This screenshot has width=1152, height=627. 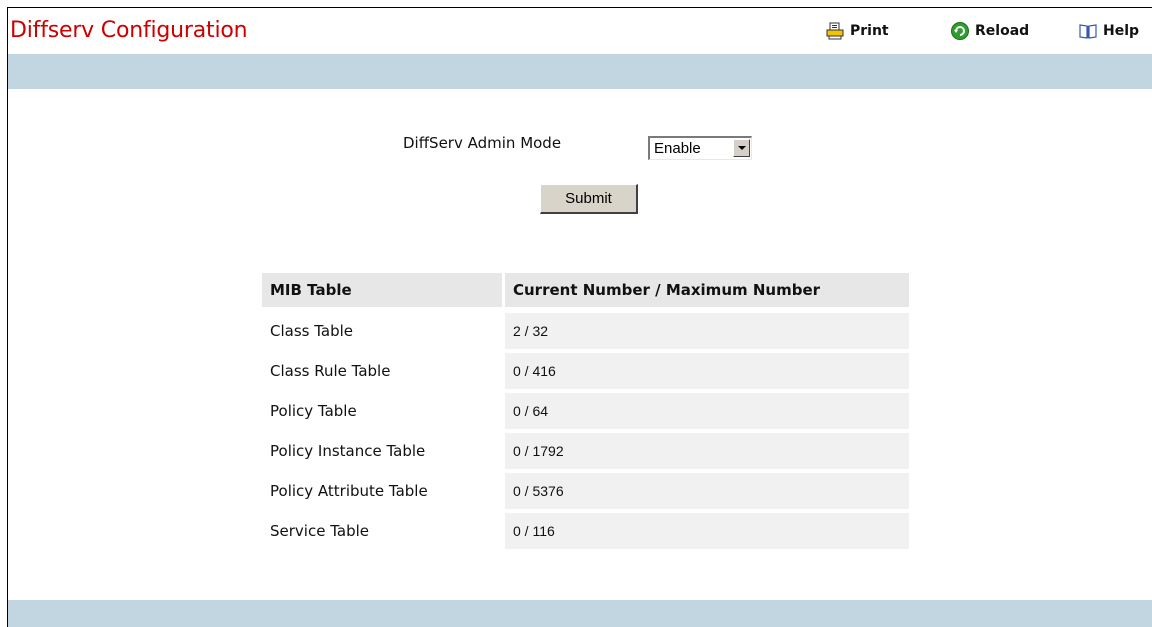 What do you see at coordinates (129, 30) in the screenshot?
I see `page-title: Diffserv Configuration` at bounding box center [129, 30].